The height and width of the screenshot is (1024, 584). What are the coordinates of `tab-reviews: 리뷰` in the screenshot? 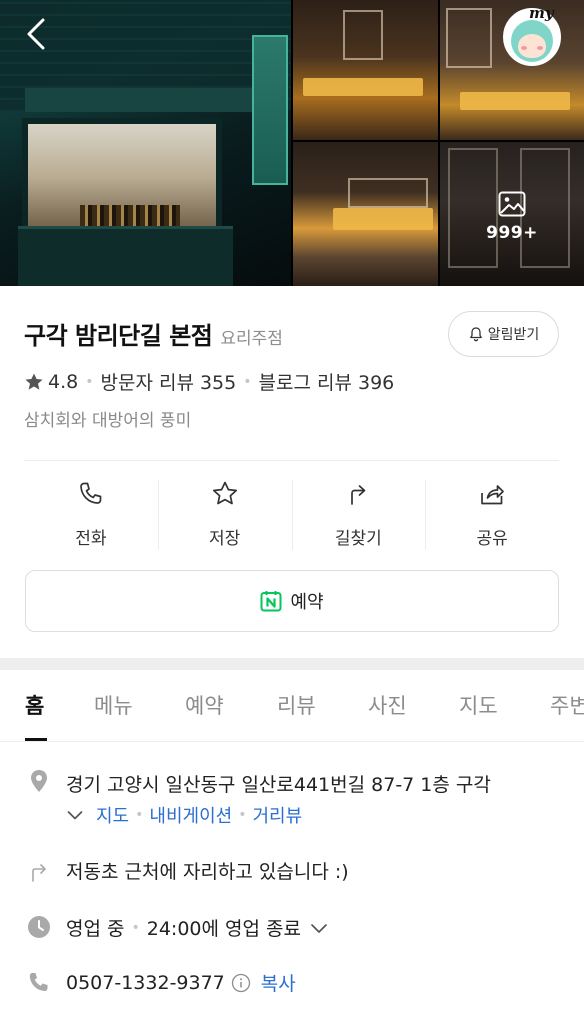 It's located at (296, 705).